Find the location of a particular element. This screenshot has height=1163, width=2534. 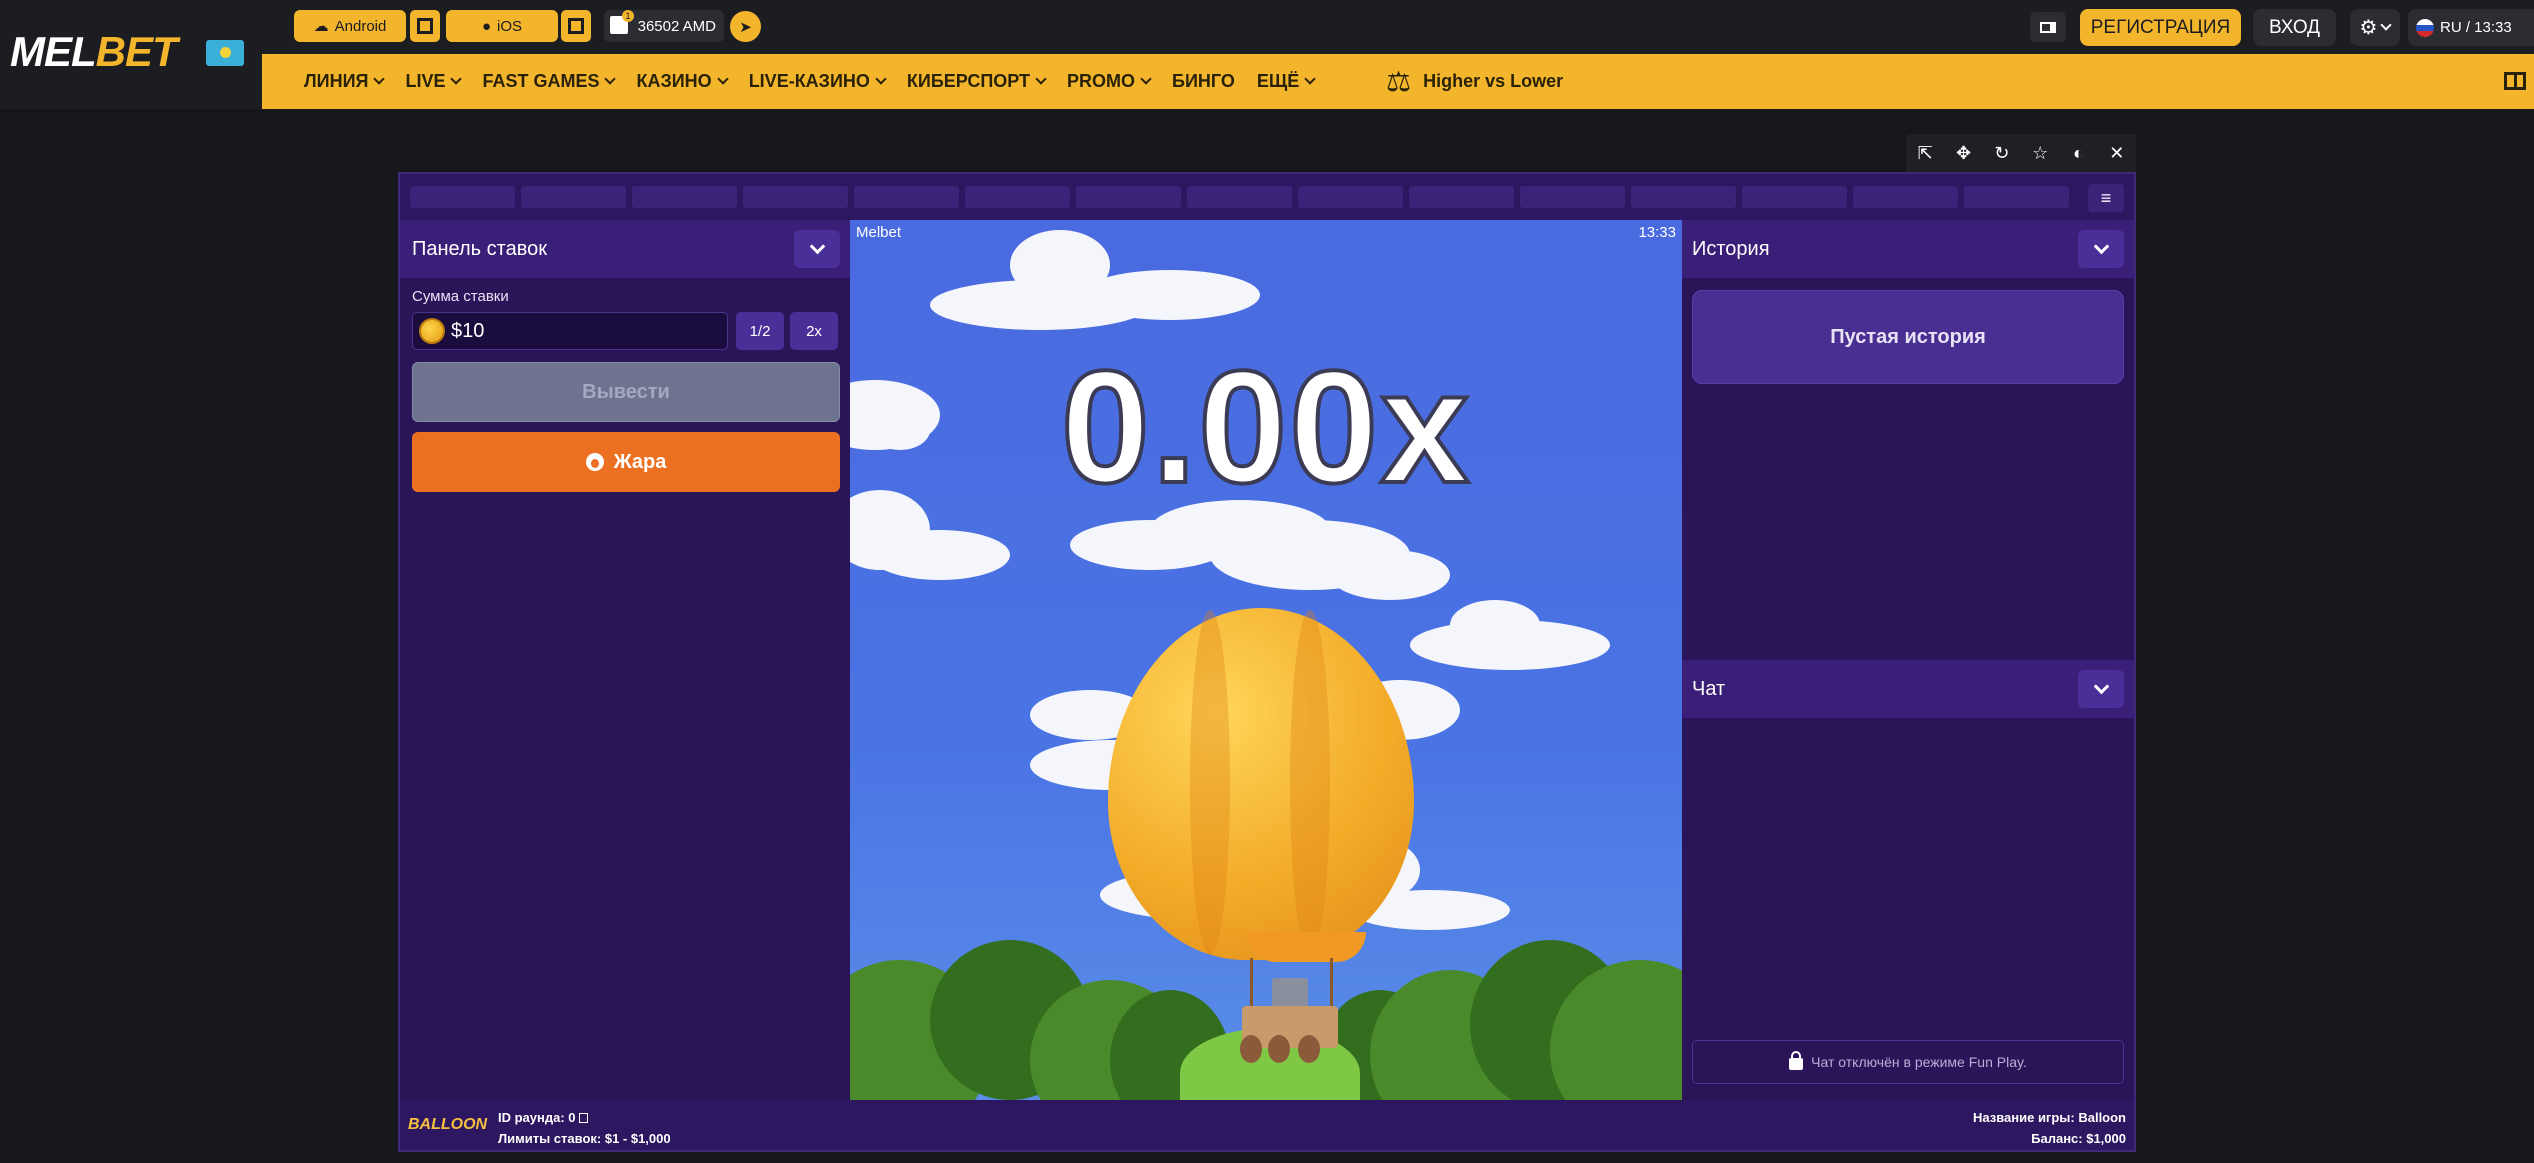

game-name: Название игры: Balloon is located at coordinates (2049, 1117).